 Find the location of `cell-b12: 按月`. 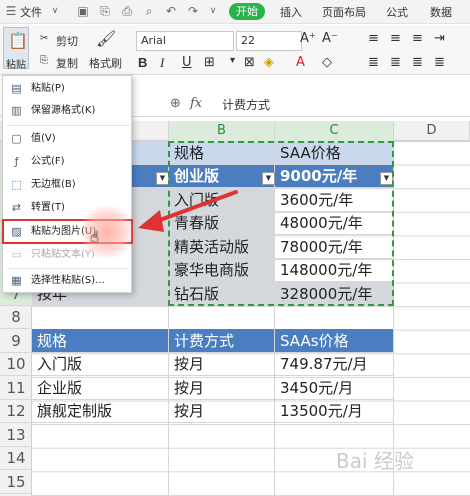

cell-b12: 按月 is located at coordinates (222, 411).